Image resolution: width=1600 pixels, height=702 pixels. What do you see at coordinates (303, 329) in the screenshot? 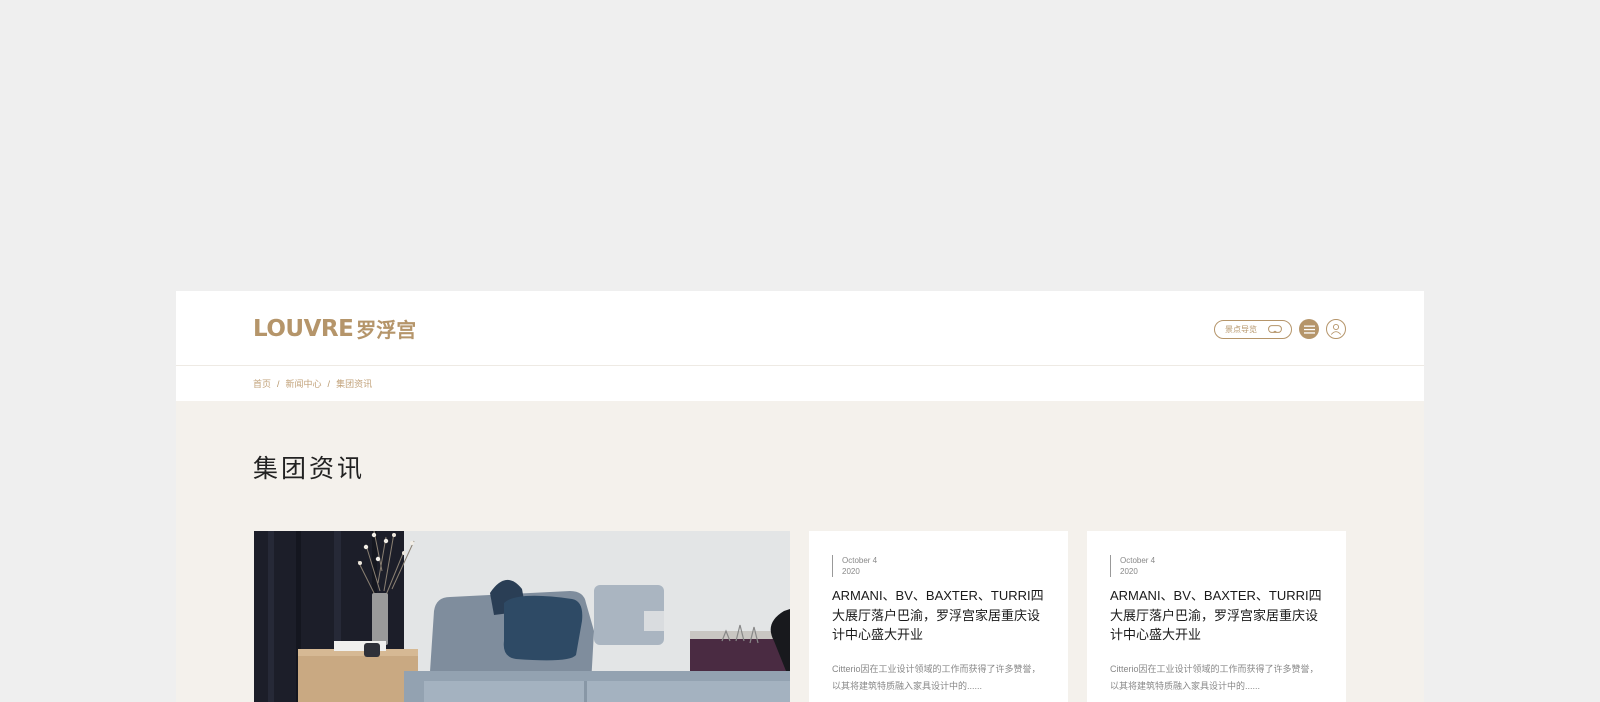
I see `logo-wordmark-latin: LOUVRE` at bounding box center [303, 329].